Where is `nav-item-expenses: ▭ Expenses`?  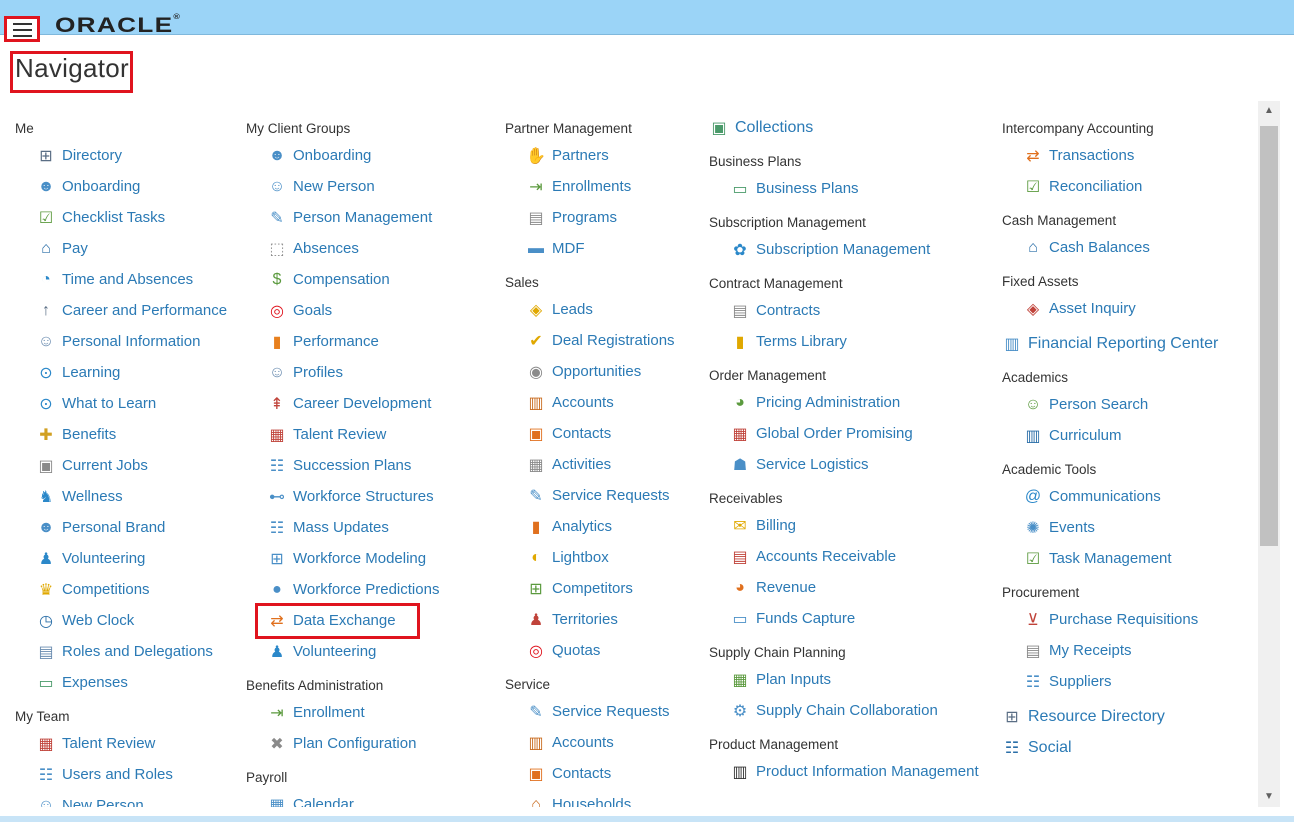 nav-item-expenses: ▭ Expenses is located at coordinates (131, 682).